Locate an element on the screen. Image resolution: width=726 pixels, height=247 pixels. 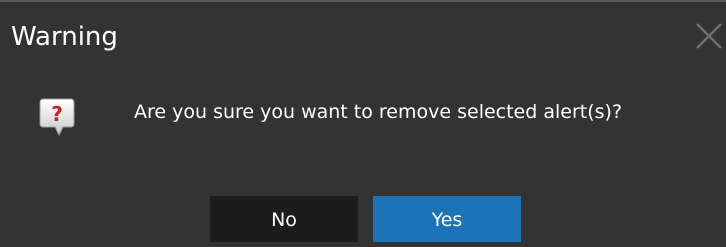
close-icon is located at coordinates (708, 35).